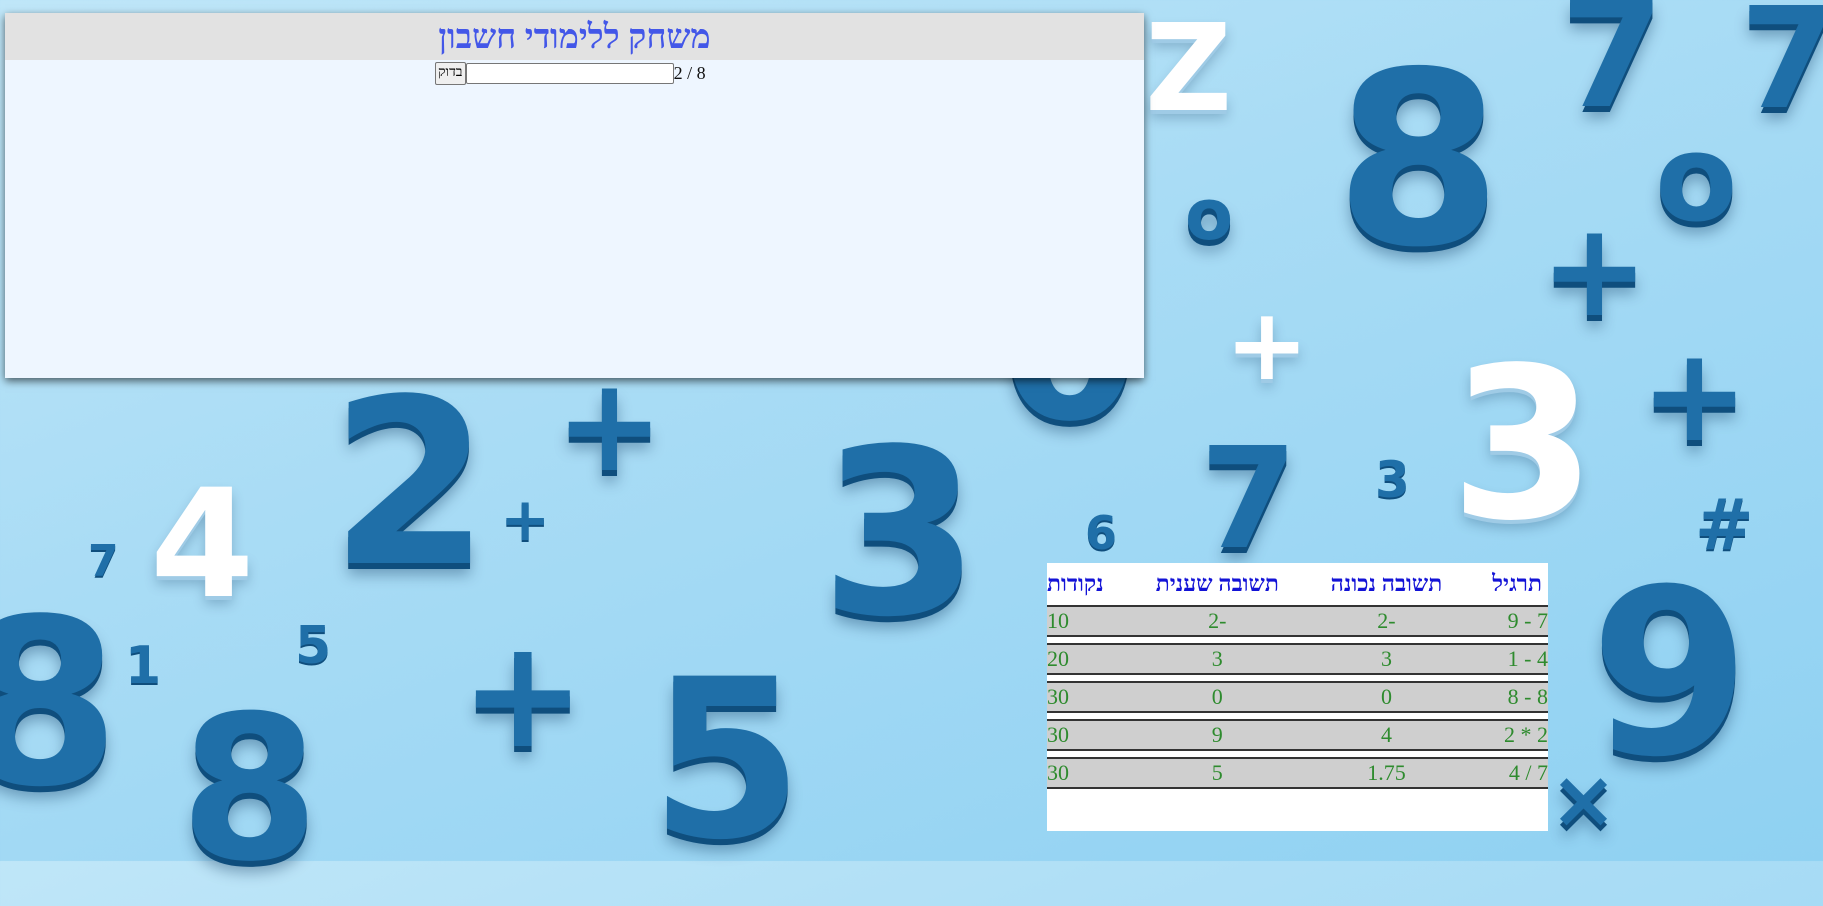 The width and height of the screenshot is (1823, 906). I want to click on table-footer-row, so click(1297, 810).